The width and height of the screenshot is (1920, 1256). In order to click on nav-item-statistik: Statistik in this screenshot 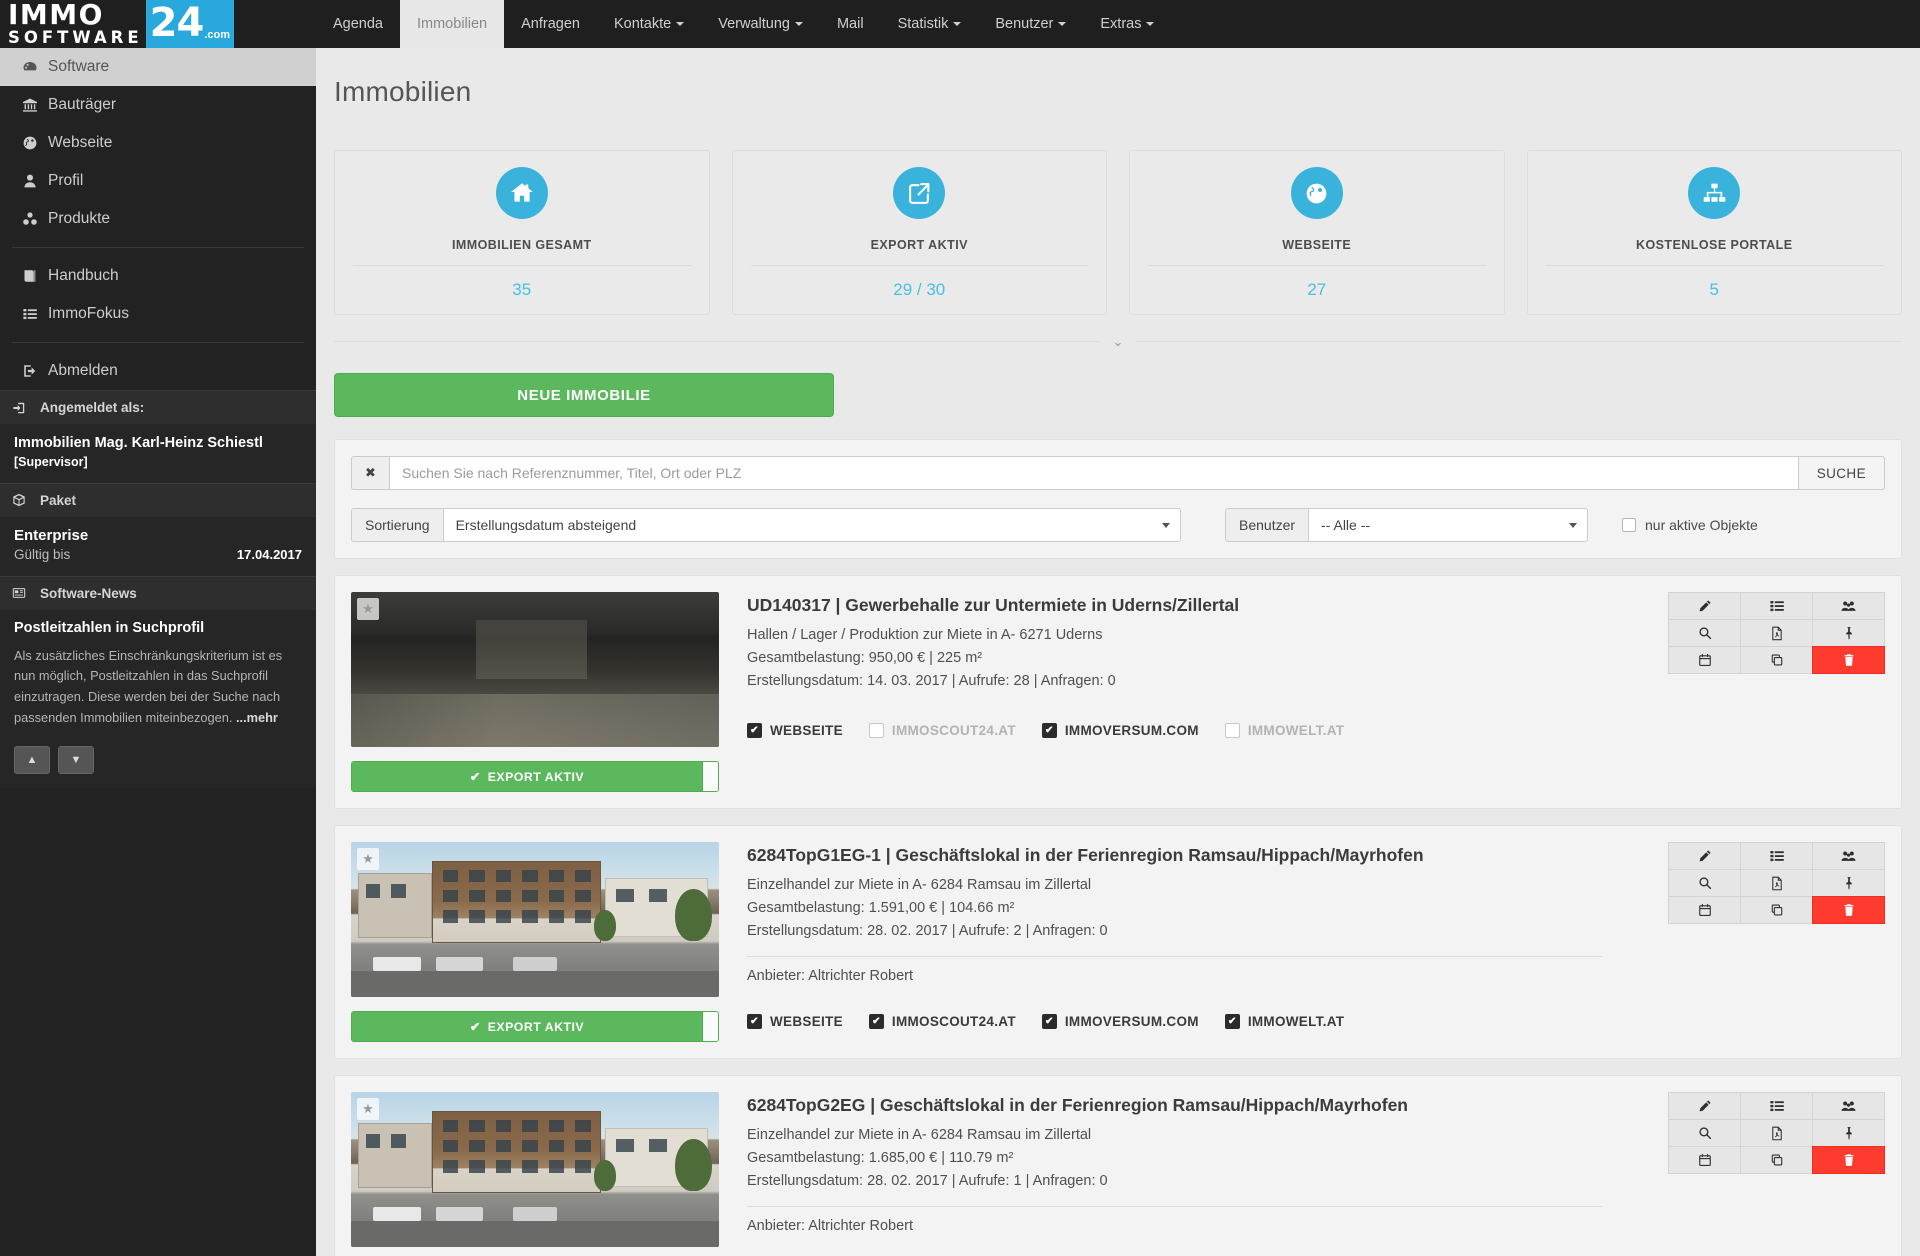, I will do `click(930, 24)`.